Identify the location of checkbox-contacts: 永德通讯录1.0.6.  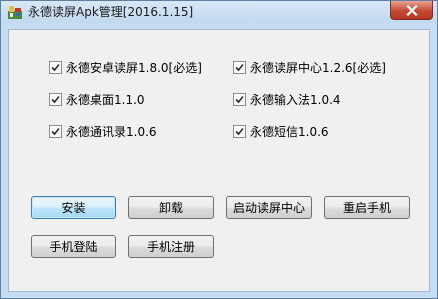
(103, 131).